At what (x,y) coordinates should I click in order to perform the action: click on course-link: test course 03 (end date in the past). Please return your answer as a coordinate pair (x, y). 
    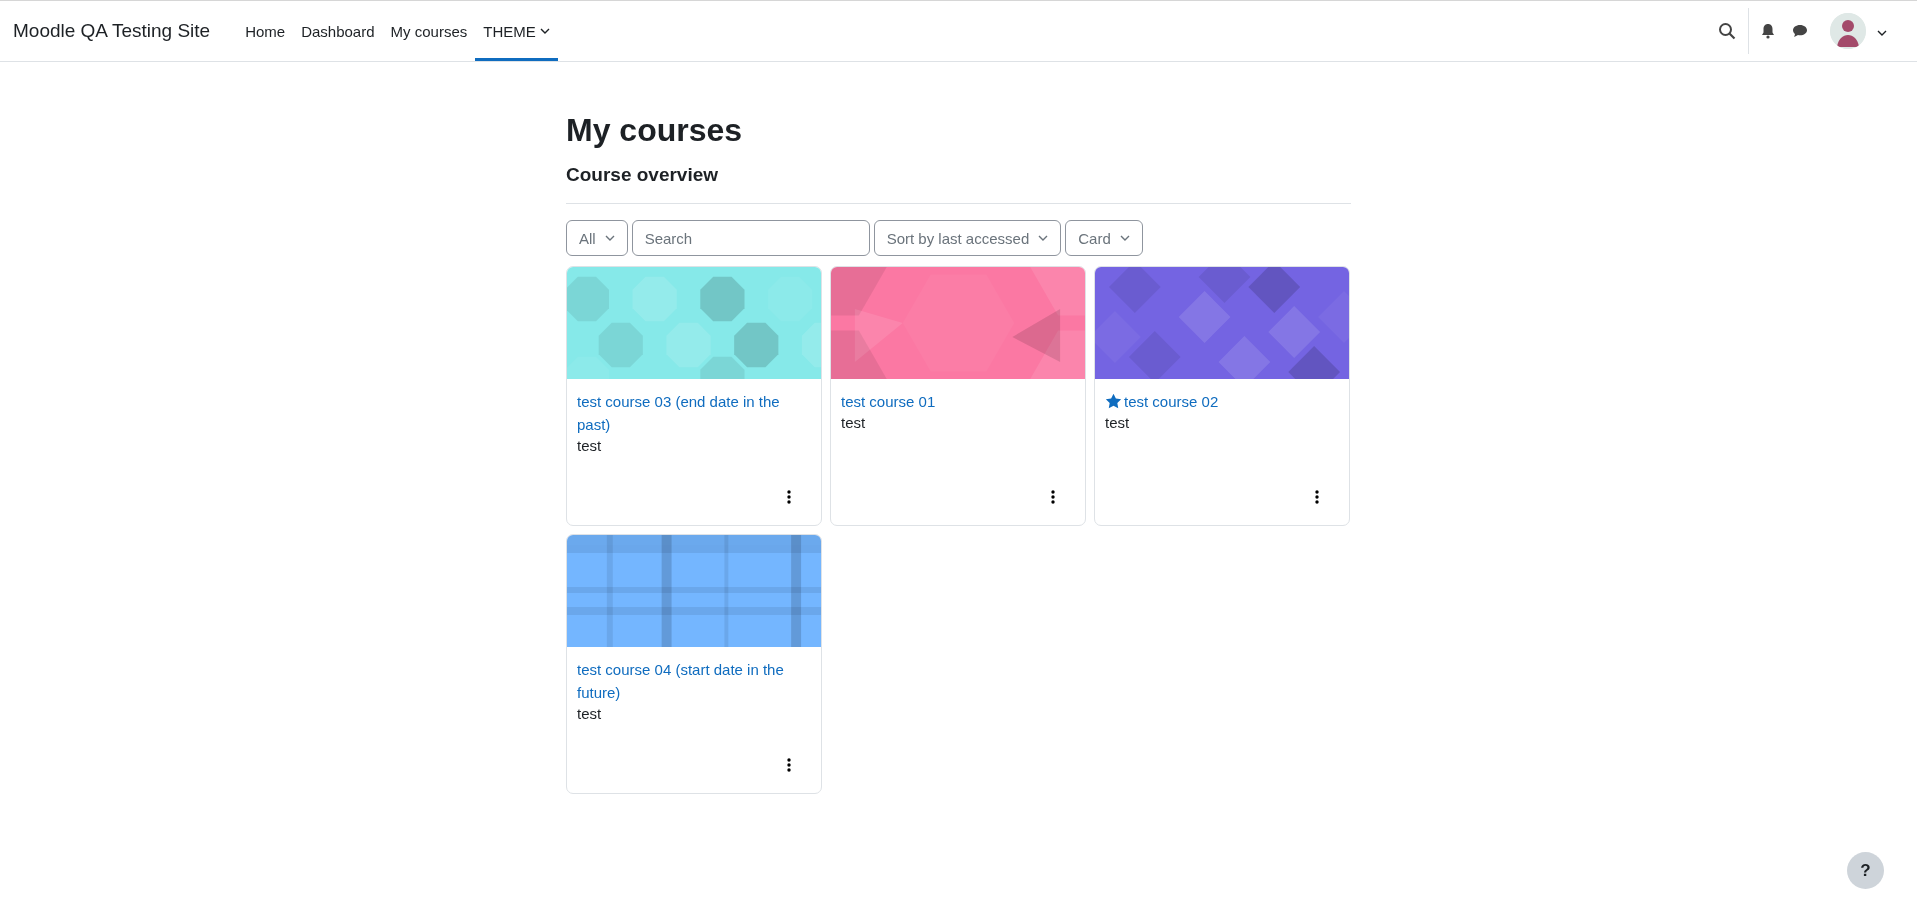
    Looking at the image, I should click on (693, 413).